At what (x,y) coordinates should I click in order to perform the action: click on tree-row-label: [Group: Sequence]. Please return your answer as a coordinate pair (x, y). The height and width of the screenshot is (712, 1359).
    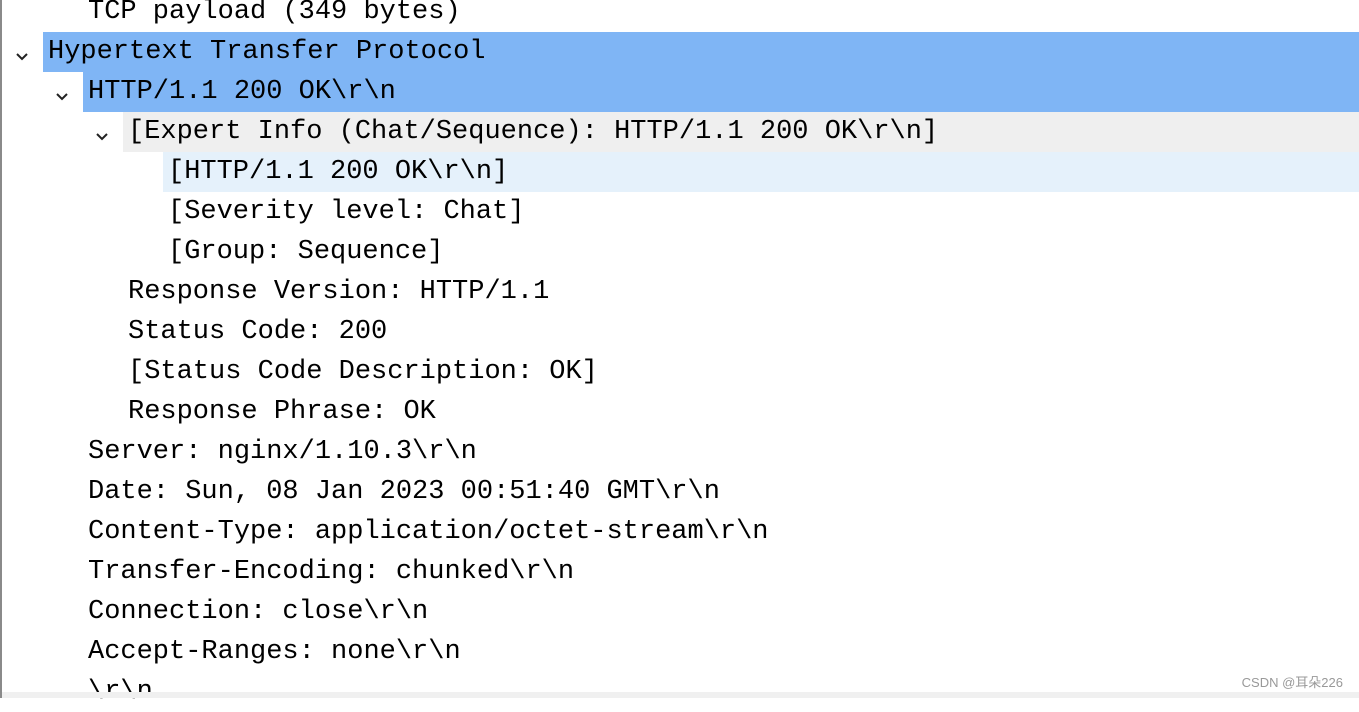
    Looking at the image, I should click on (306, 252).